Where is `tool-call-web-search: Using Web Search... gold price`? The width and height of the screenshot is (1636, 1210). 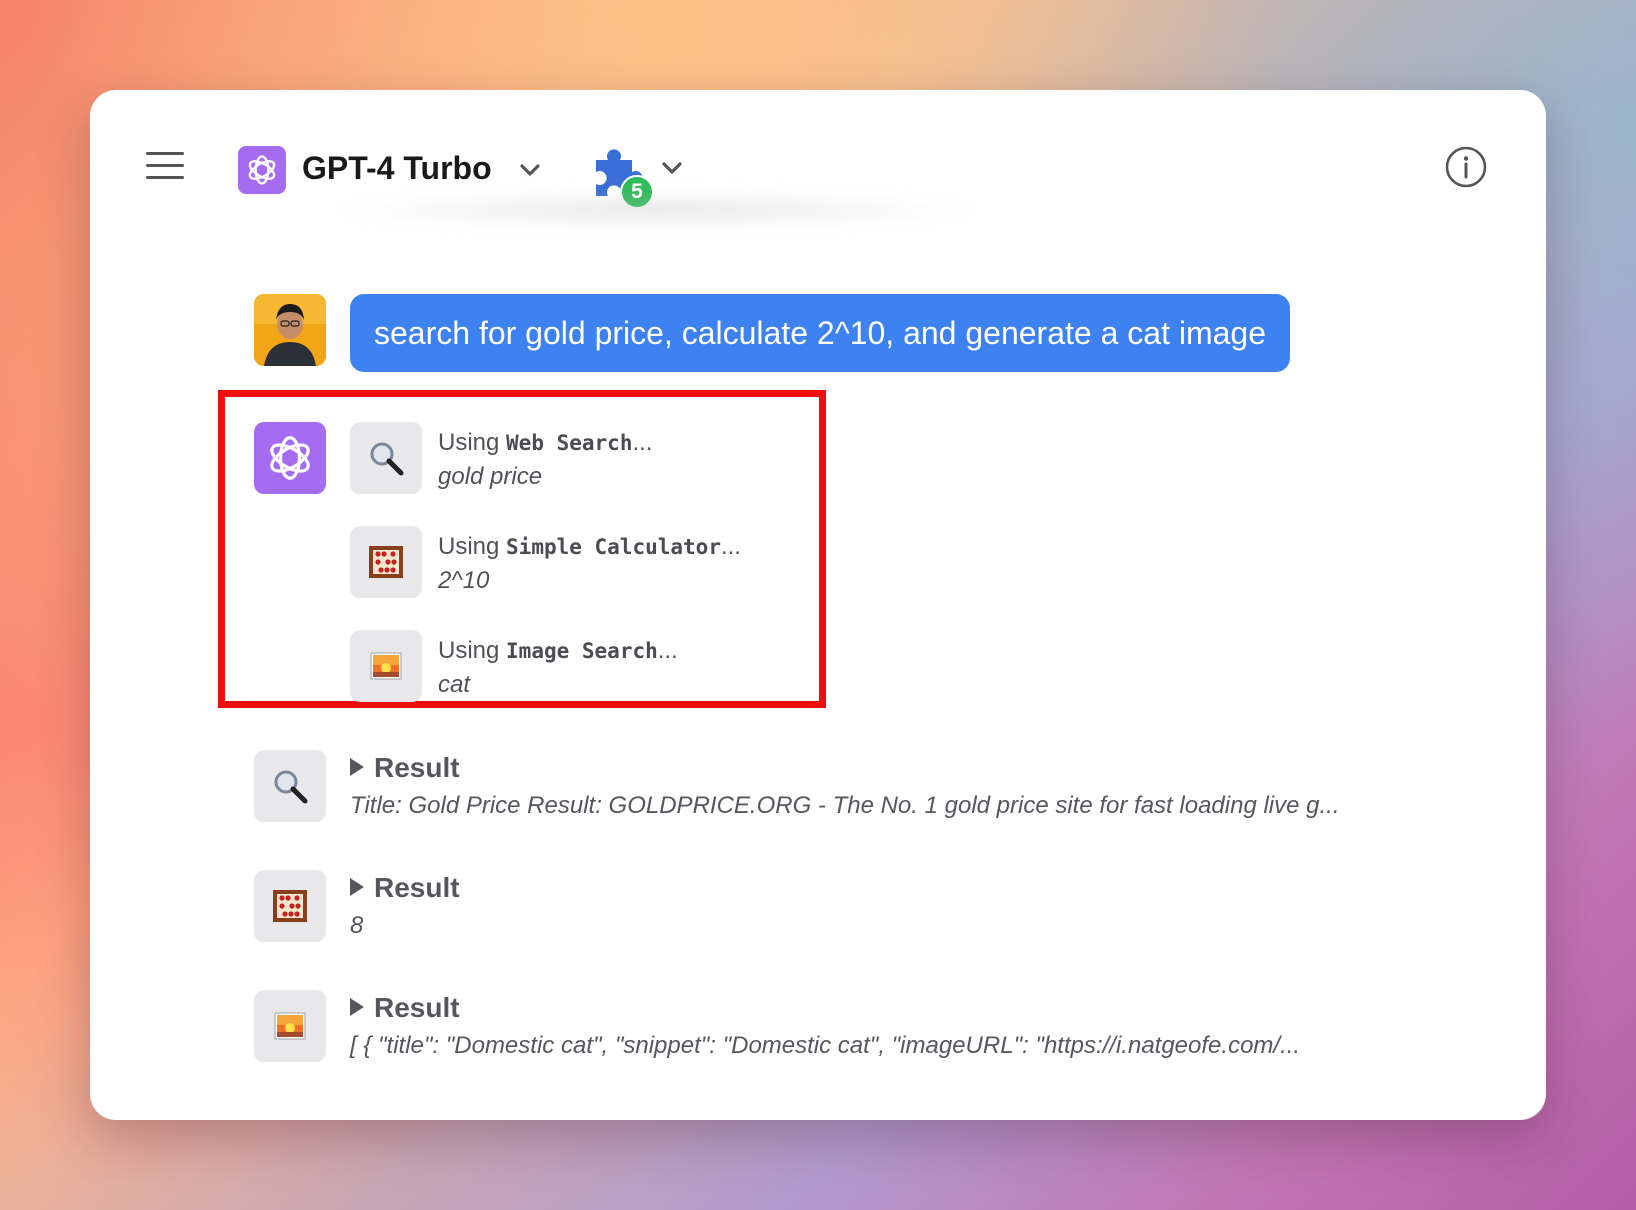 tool-call-web-search: Using Web Search... gold price is located at coordinates (545, 460).